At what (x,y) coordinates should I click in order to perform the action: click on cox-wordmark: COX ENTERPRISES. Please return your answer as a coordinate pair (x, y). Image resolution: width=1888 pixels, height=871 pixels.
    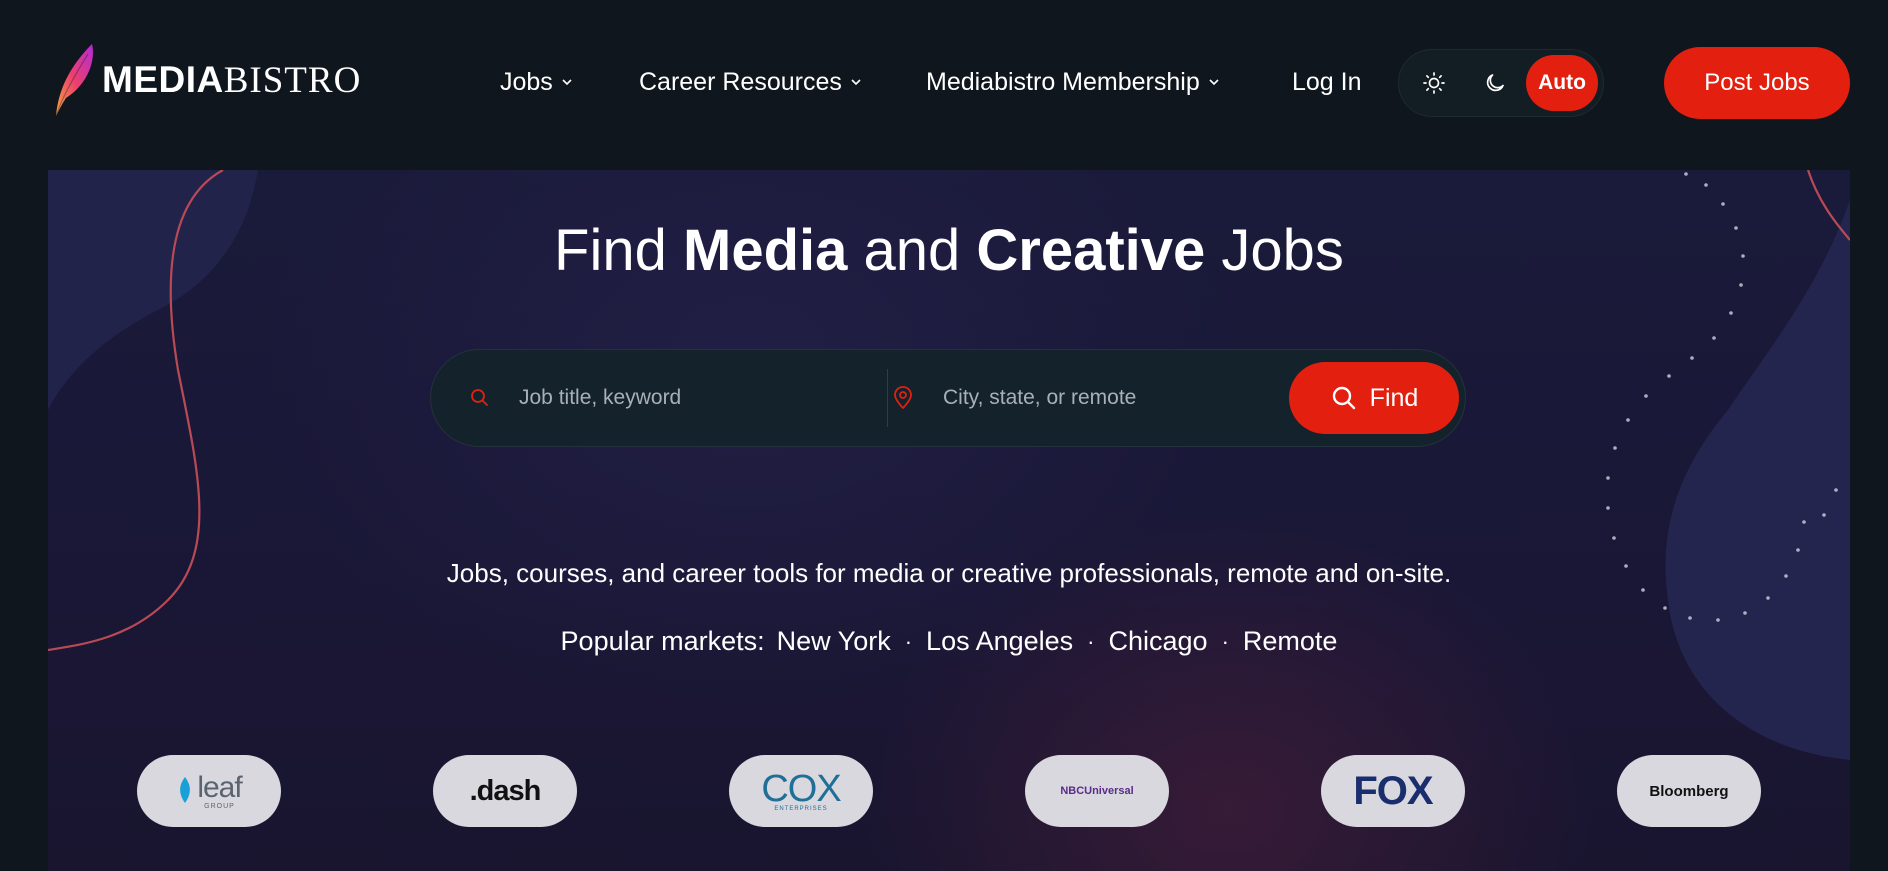
    Looking at the image, I should click on (801, 790).